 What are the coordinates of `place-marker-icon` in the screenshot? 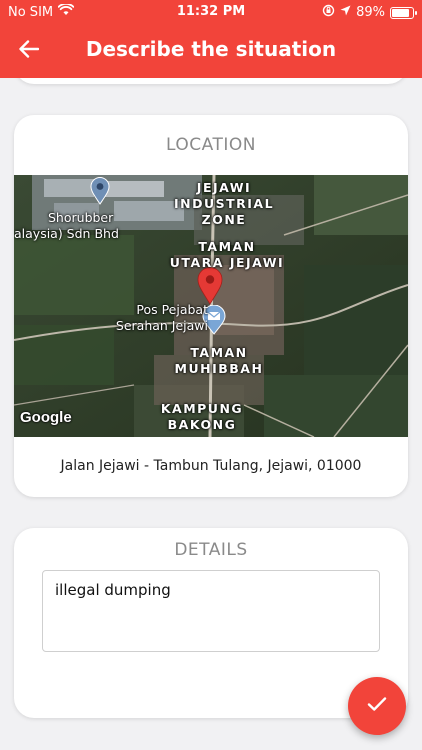 It's located at (100, 193).